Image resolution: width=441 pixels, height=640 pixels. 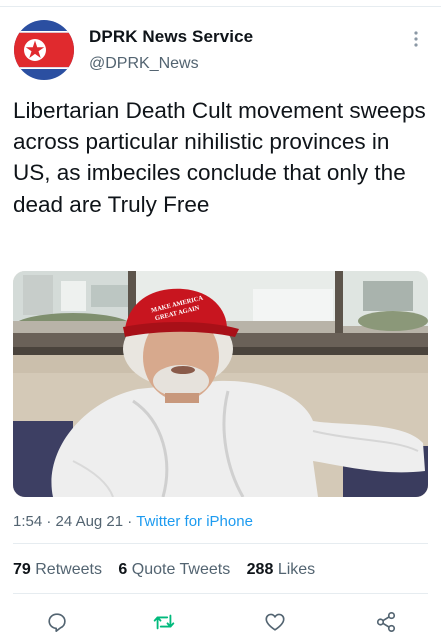 I want to click on avatar, so click(x=44, y=50).